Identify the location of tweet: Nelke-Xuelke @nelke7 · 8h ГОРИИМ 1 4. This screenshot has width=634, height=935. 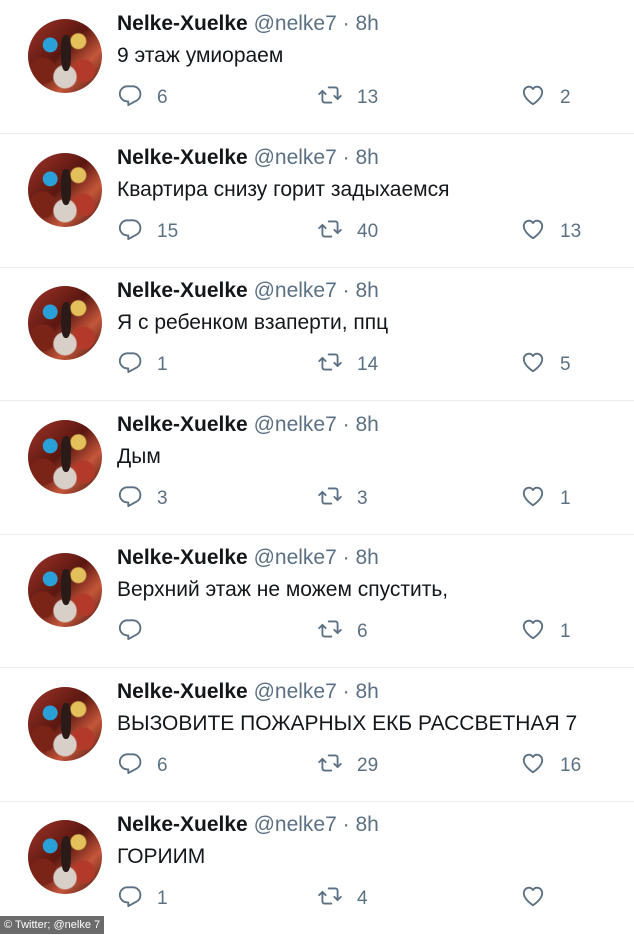
(317, 868).